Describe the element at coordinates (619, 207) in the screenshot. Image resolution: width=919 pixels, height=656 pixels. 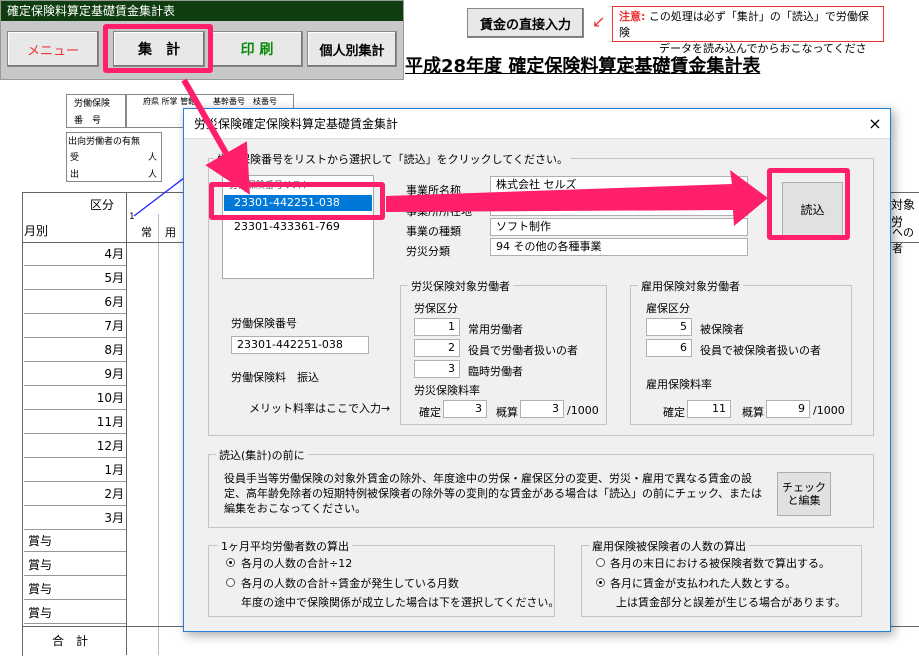
I see `office-addr-field` at that location.